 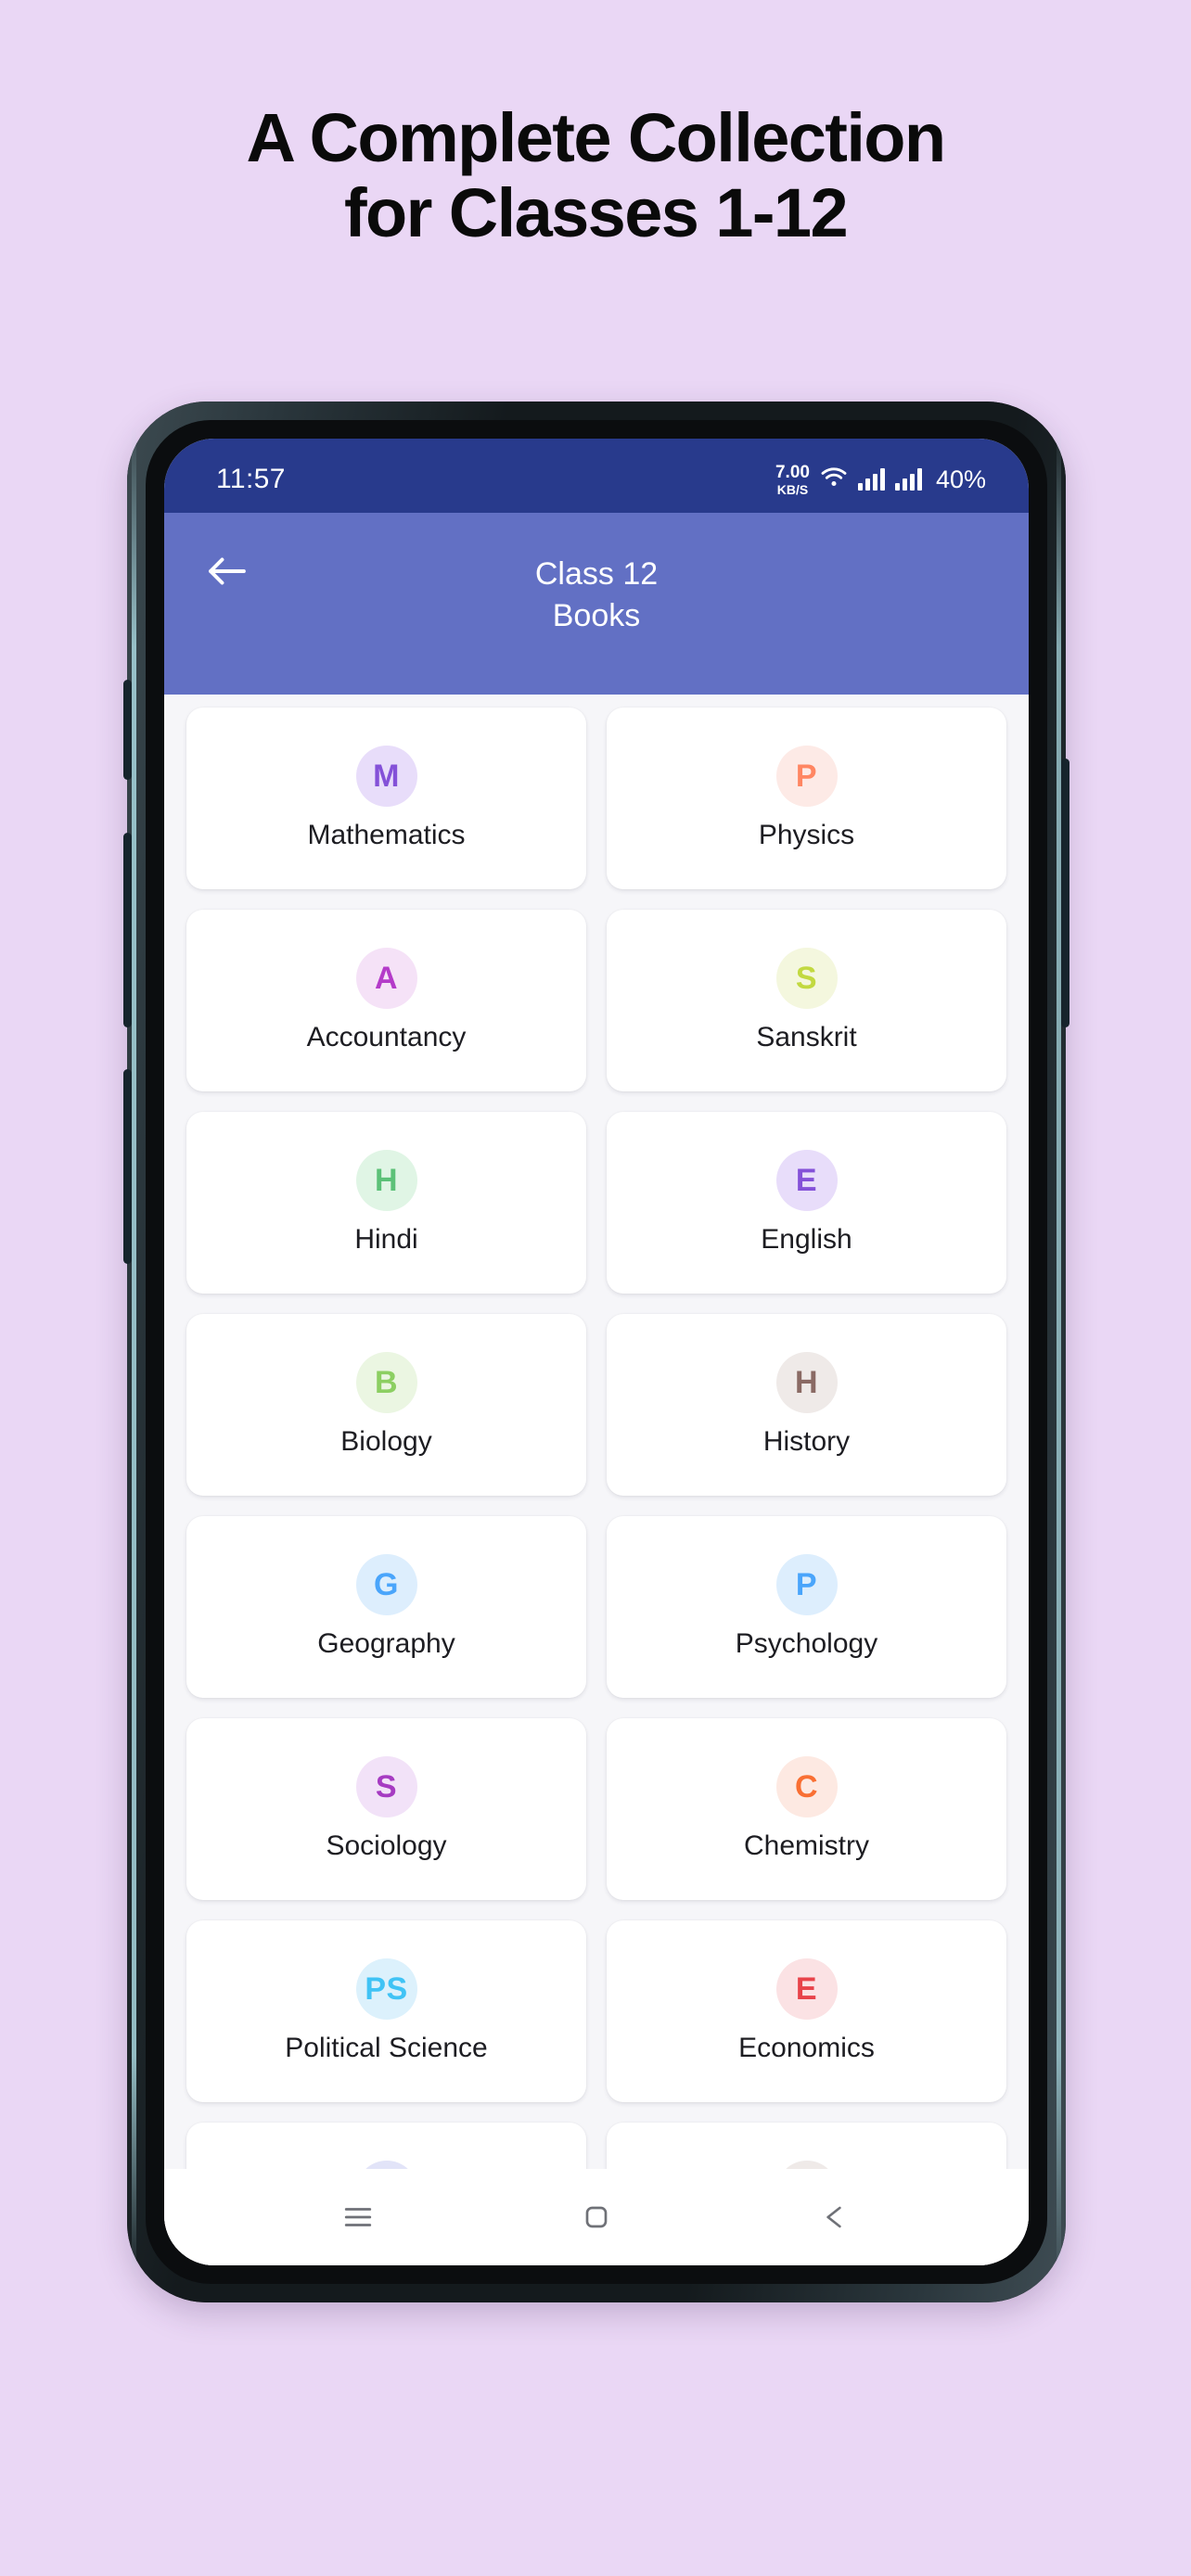 I want to click on subject-card: B Biology, so click(x=386, y=1405).